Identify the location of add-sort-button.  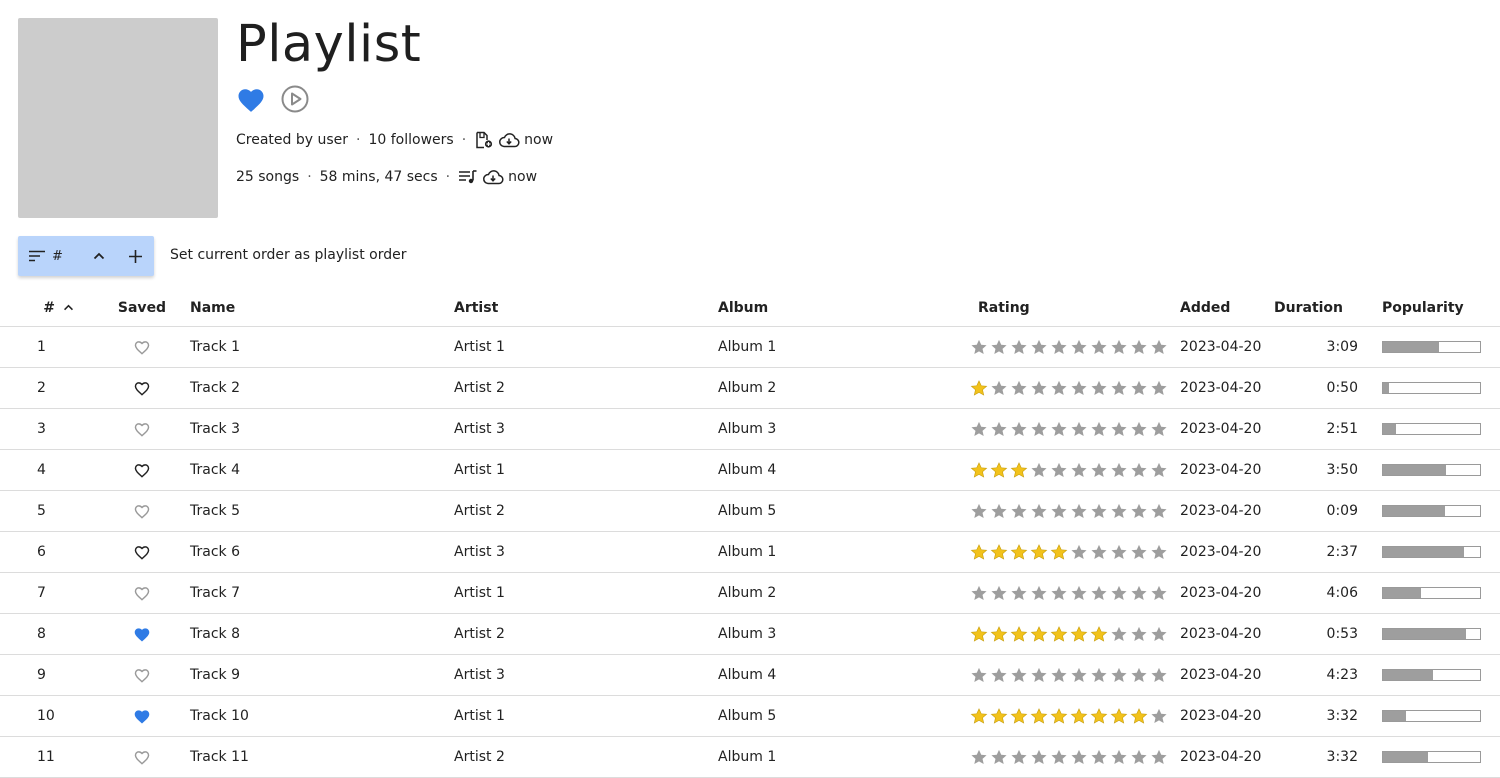
(135, 256).